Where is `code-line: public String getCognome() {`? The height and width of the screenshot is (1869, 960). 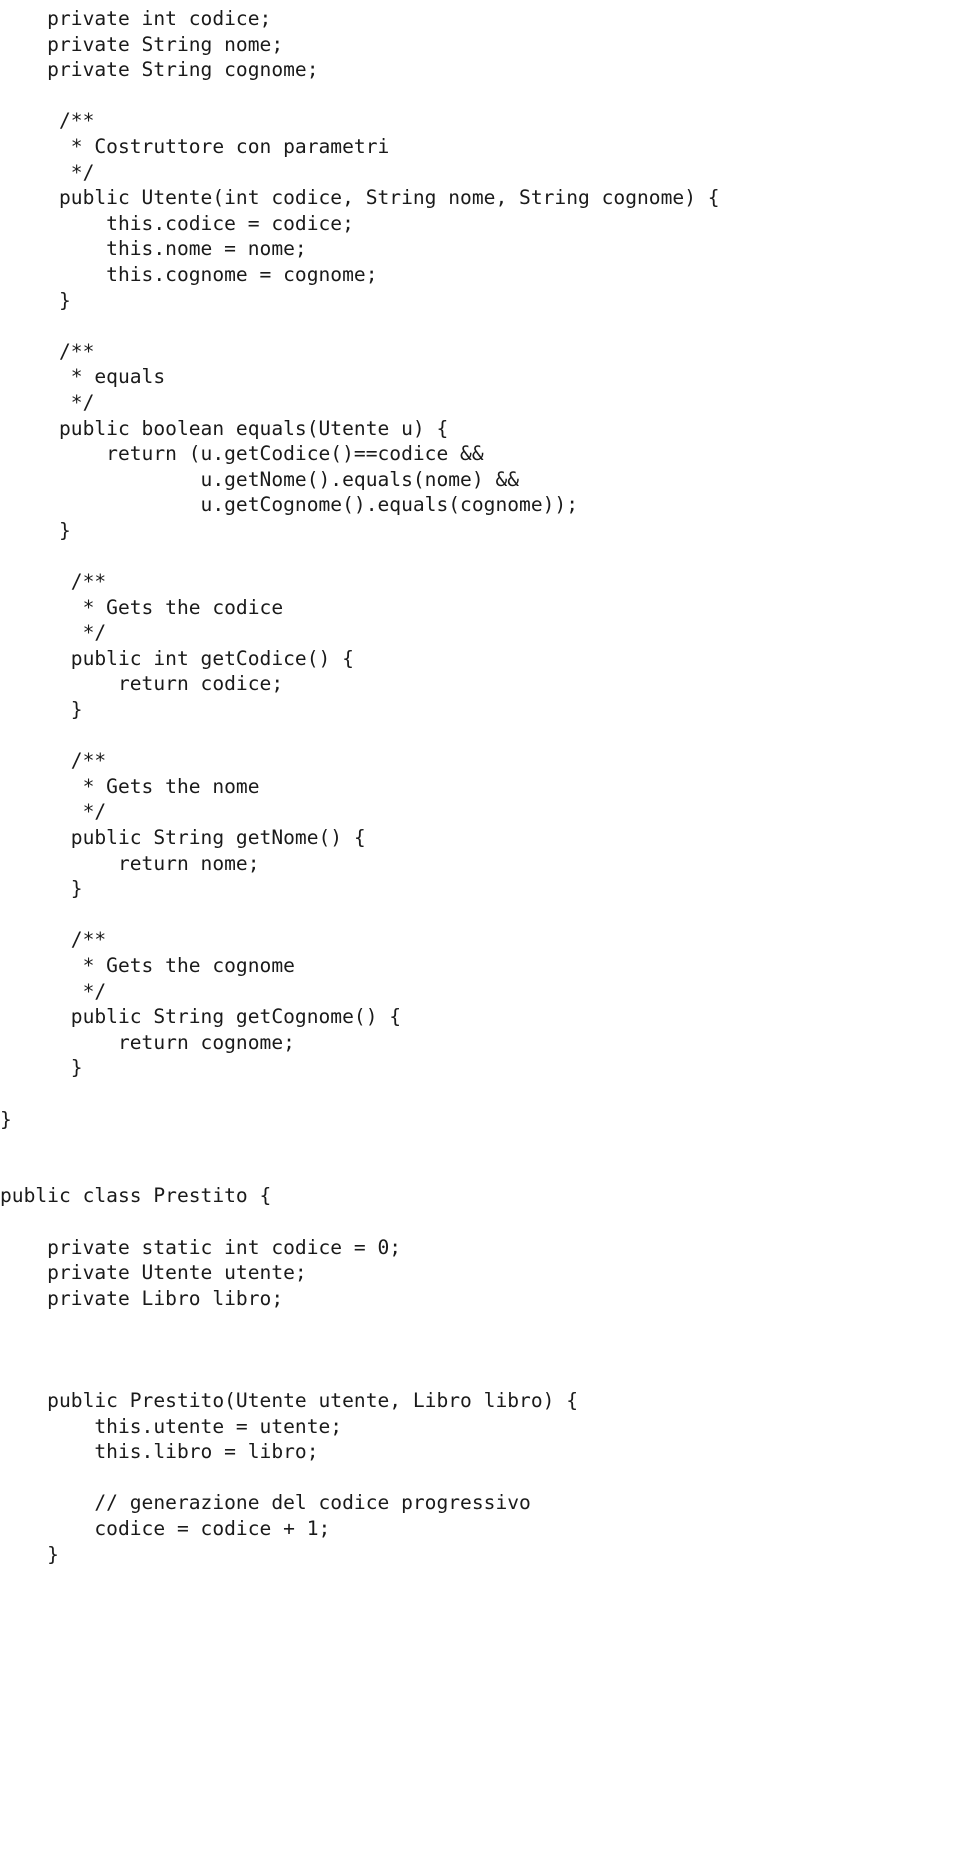 code-line: public String getCognome() { is located at coordinates (201, 1017).